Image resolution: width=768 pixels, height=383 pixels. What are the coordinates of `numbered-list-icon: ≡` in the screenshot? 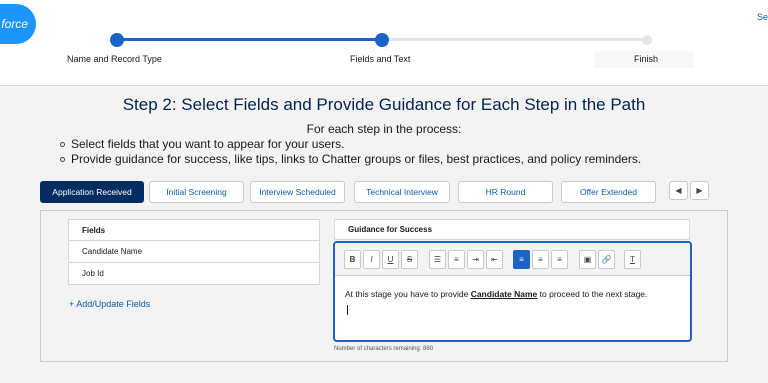 It's located at (456, 259).